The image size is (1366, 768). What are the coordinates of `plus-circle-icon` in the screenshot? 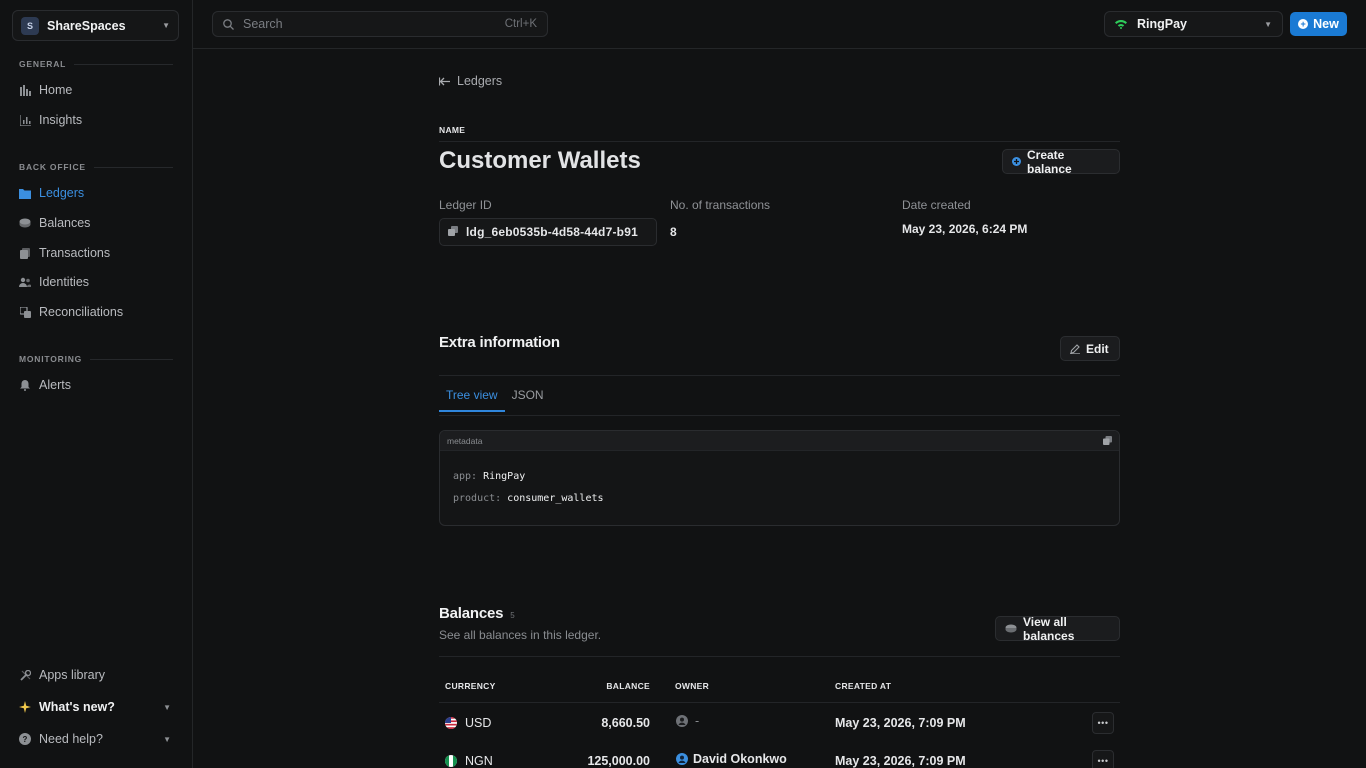 It's located at (1016, 161).